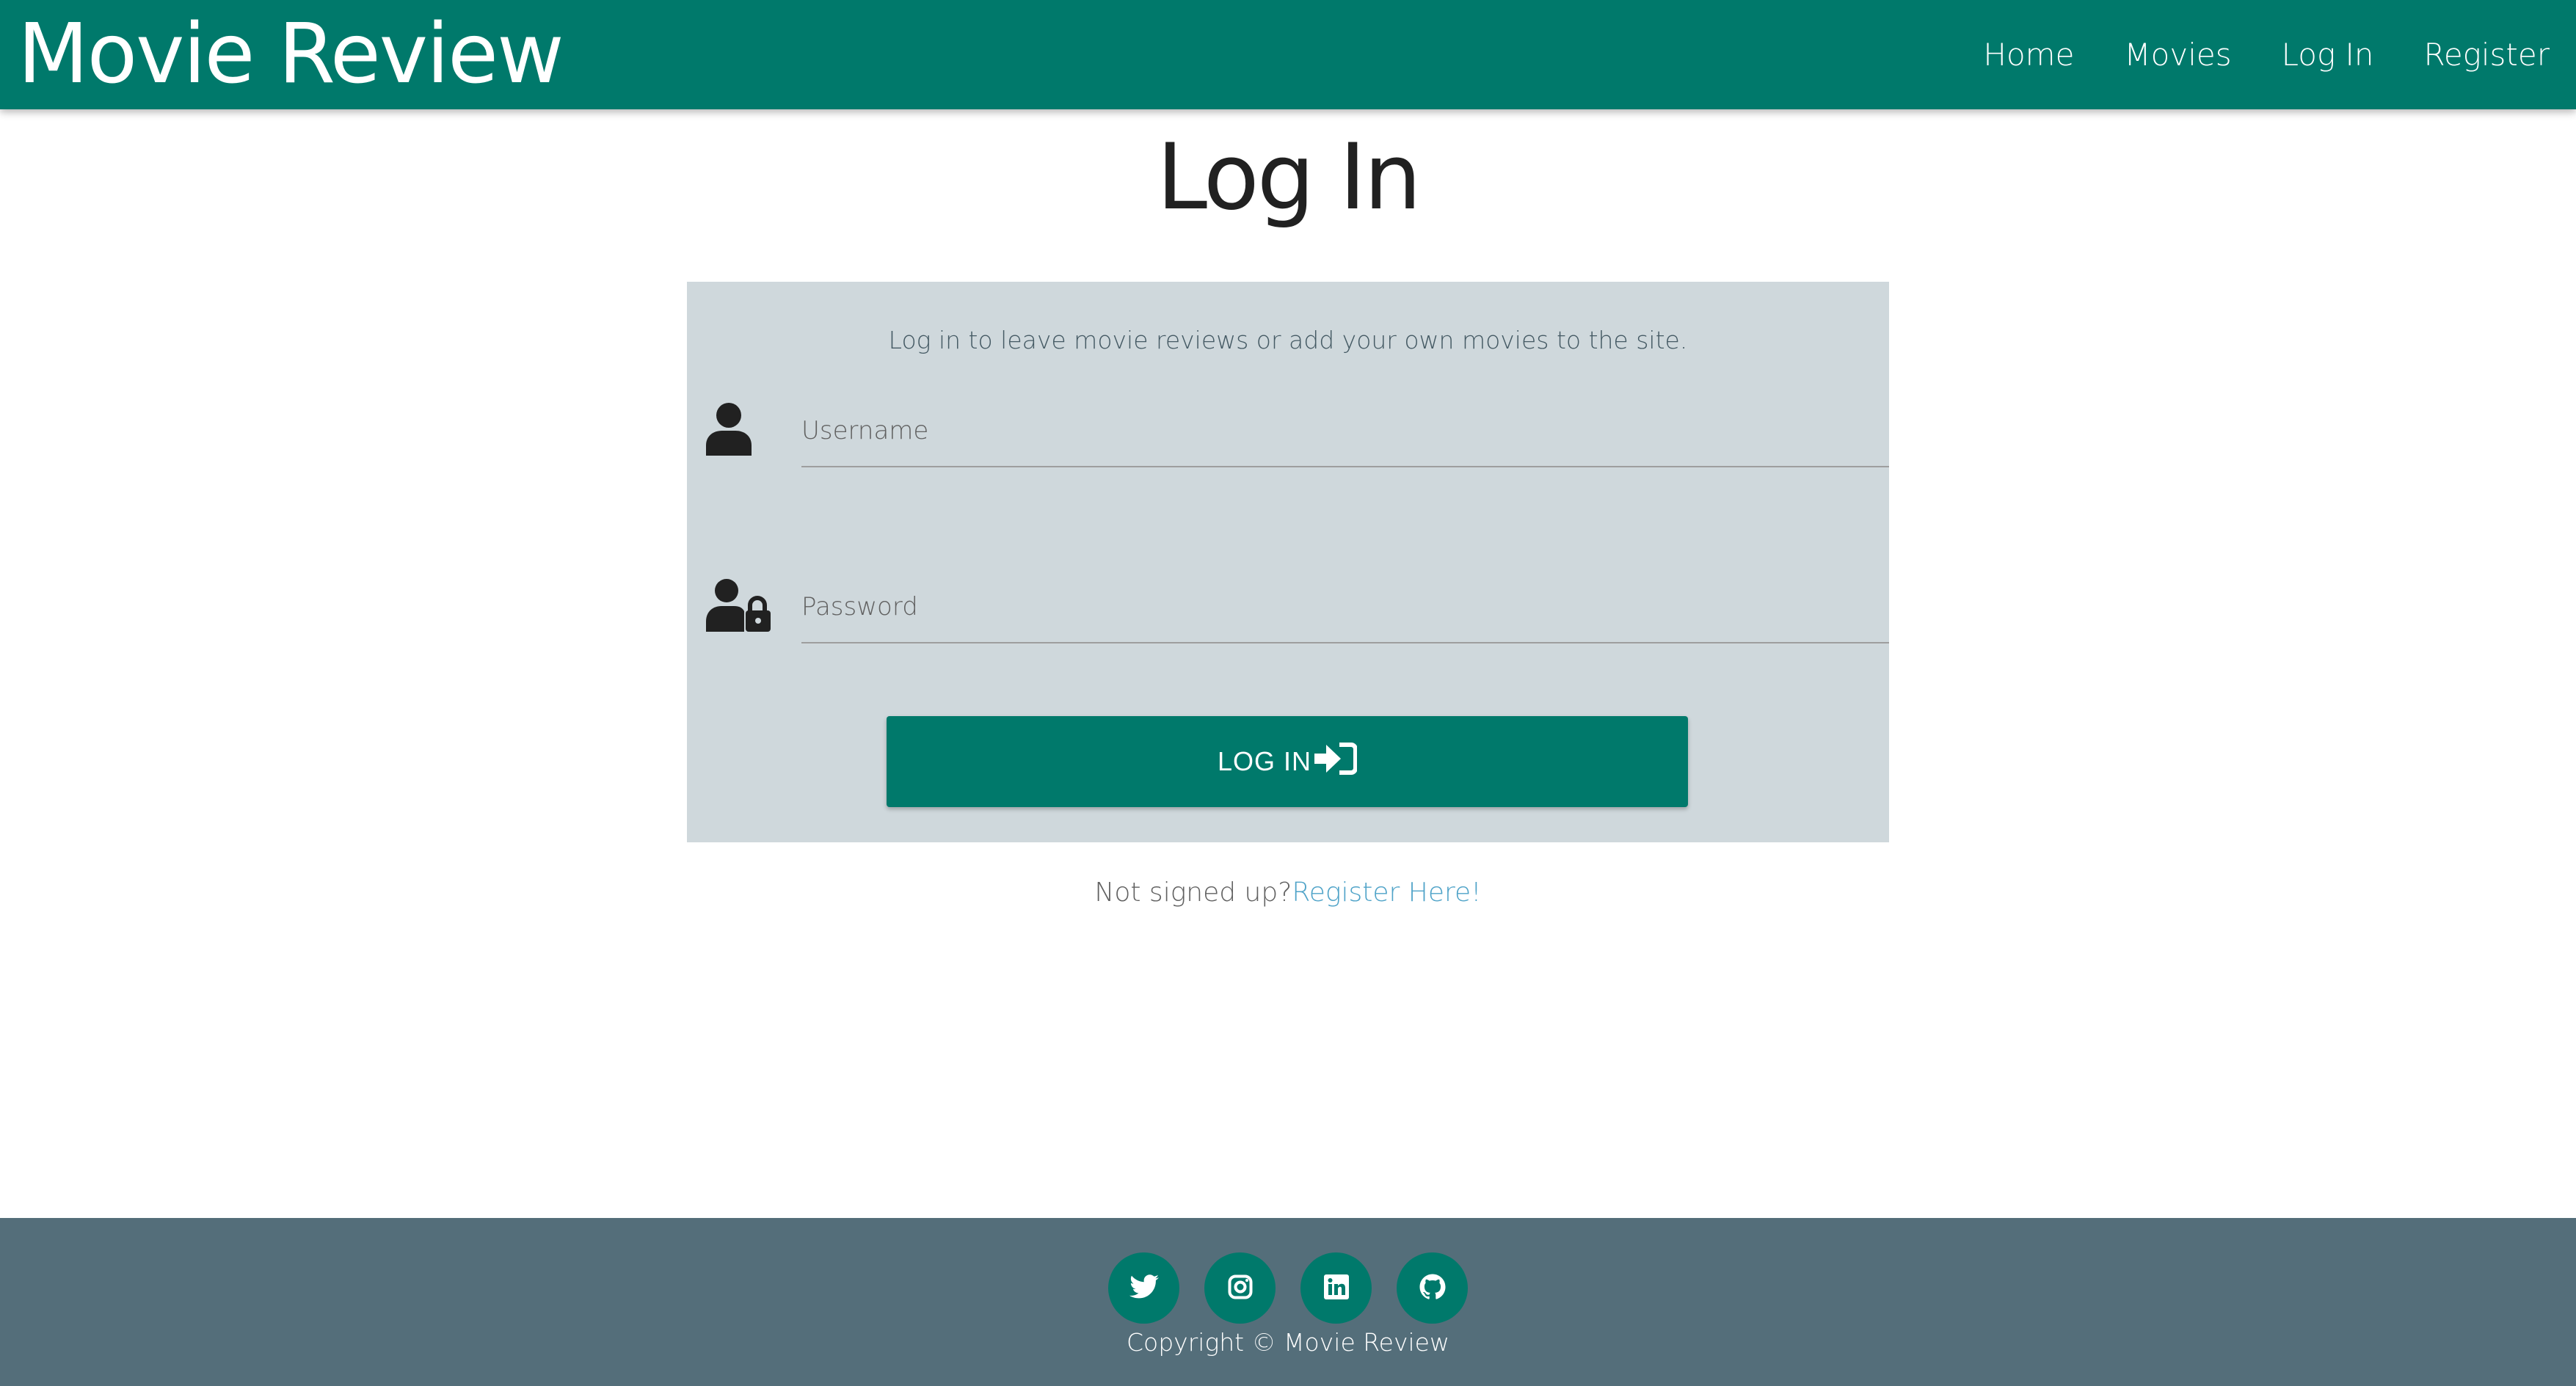 This screenshot has height=1386, width=2576. I want to click on nav-link-log-in: Log In, so click(2328, 54).